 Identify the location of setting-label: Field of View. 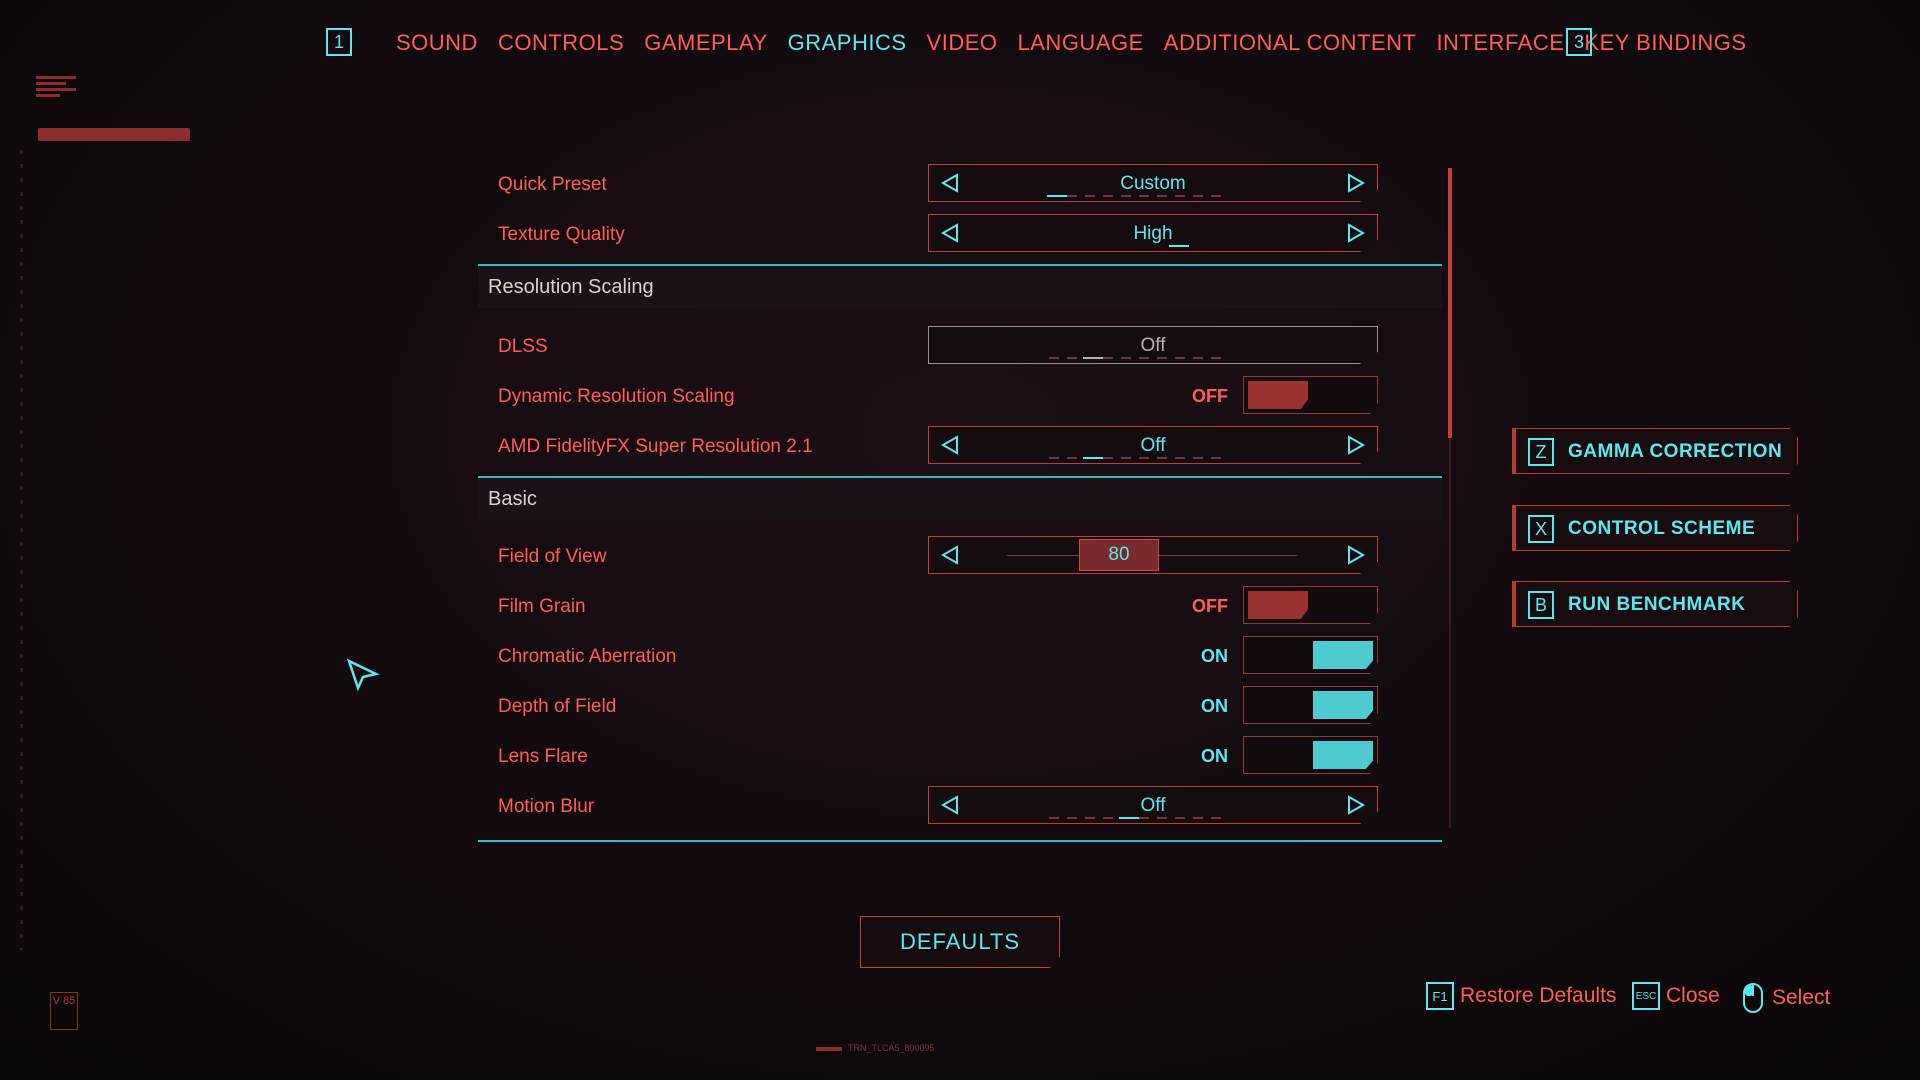
(552, 556).